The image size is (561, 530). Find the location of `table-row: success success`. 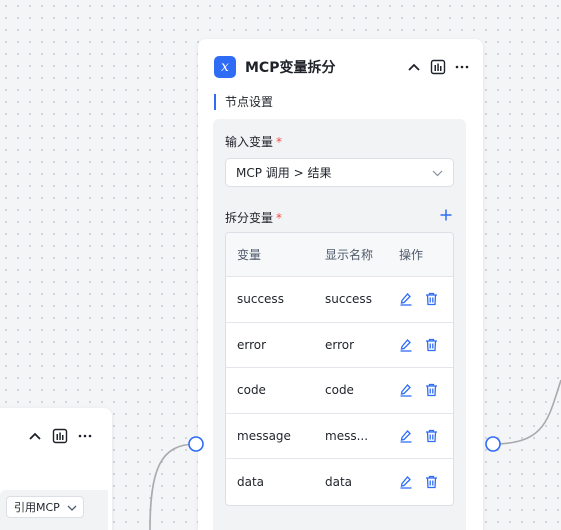

table-row: success success is located at coordinates (339, 300).